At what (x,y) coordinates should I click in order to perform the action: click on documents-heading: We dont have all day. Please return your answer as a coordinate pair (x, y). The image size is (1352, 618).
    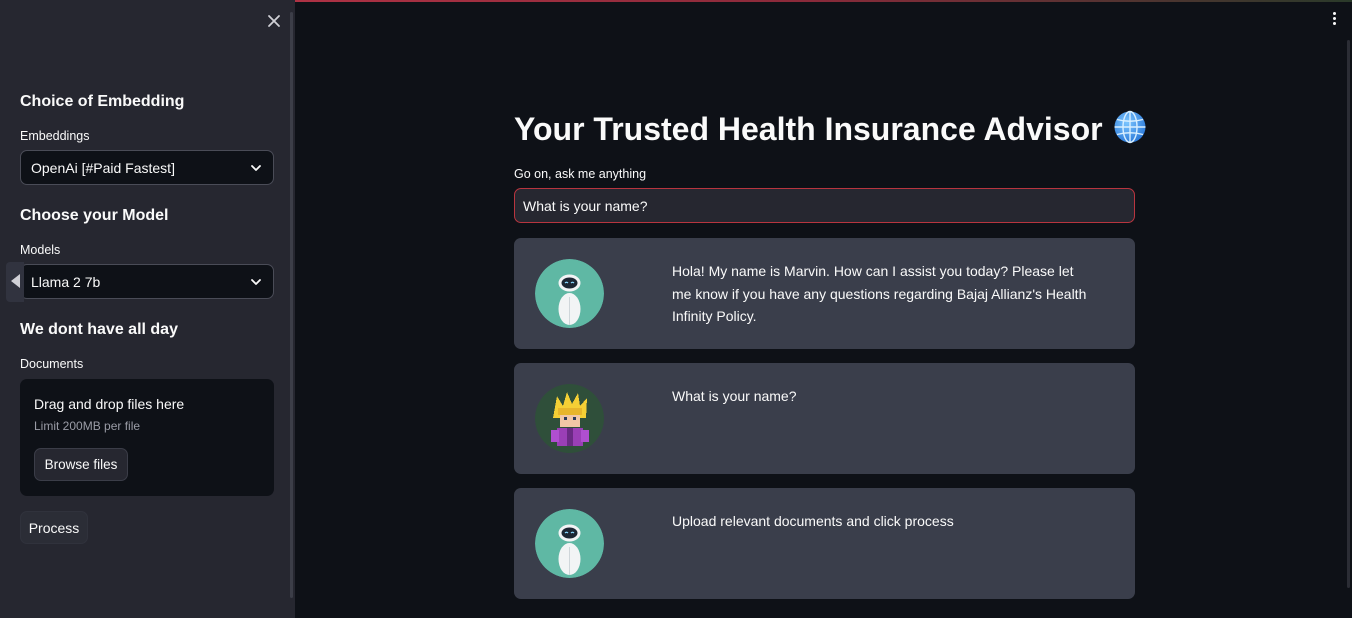
    Looking at the image, I should click on (99, 329).